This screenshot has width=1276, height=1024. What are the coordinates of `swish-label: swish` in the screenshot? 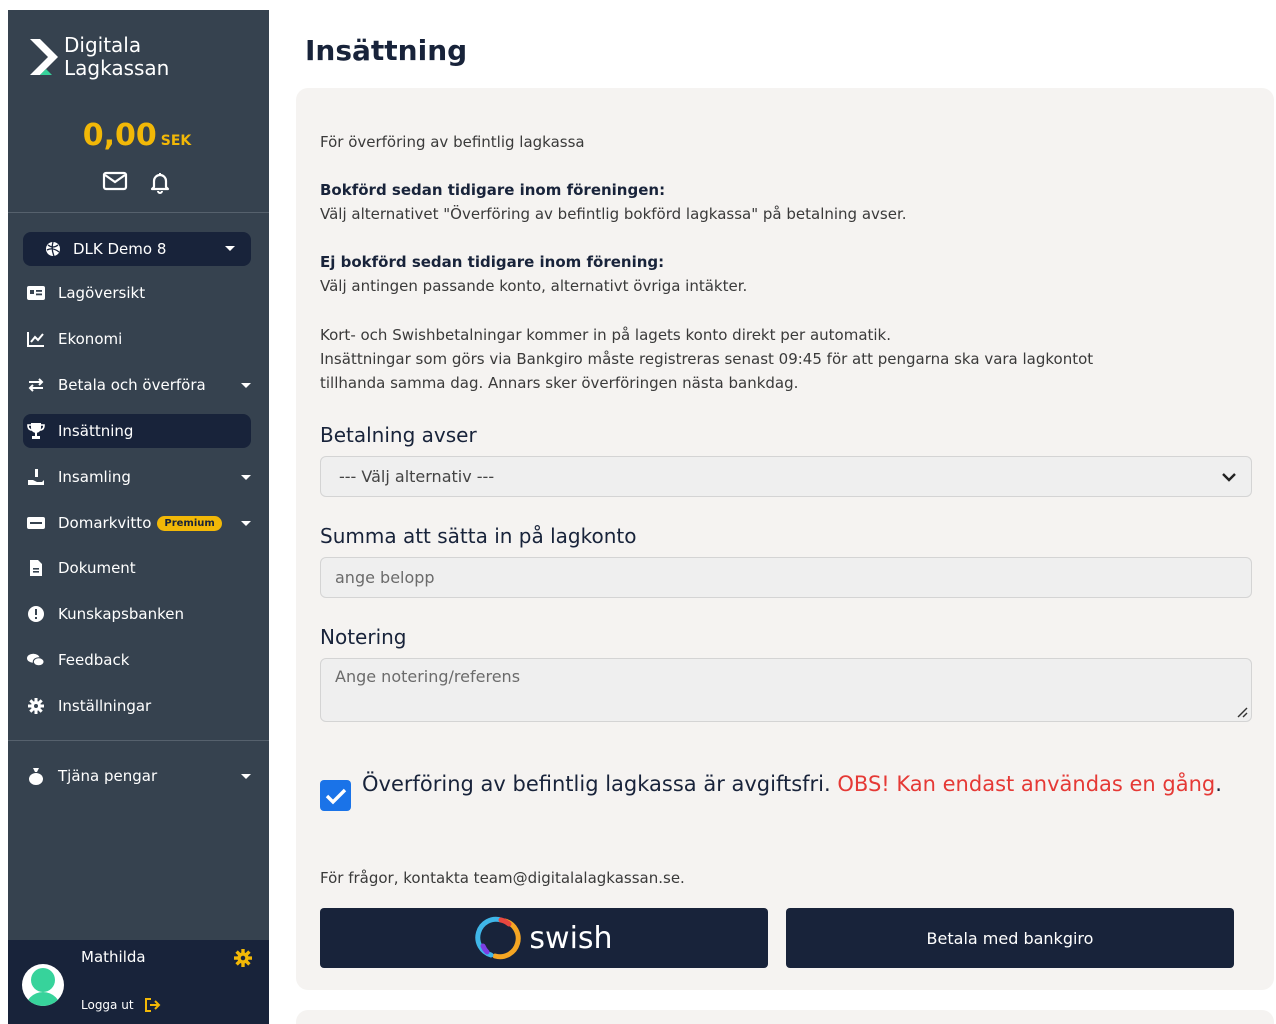 It's located at (571, 938).